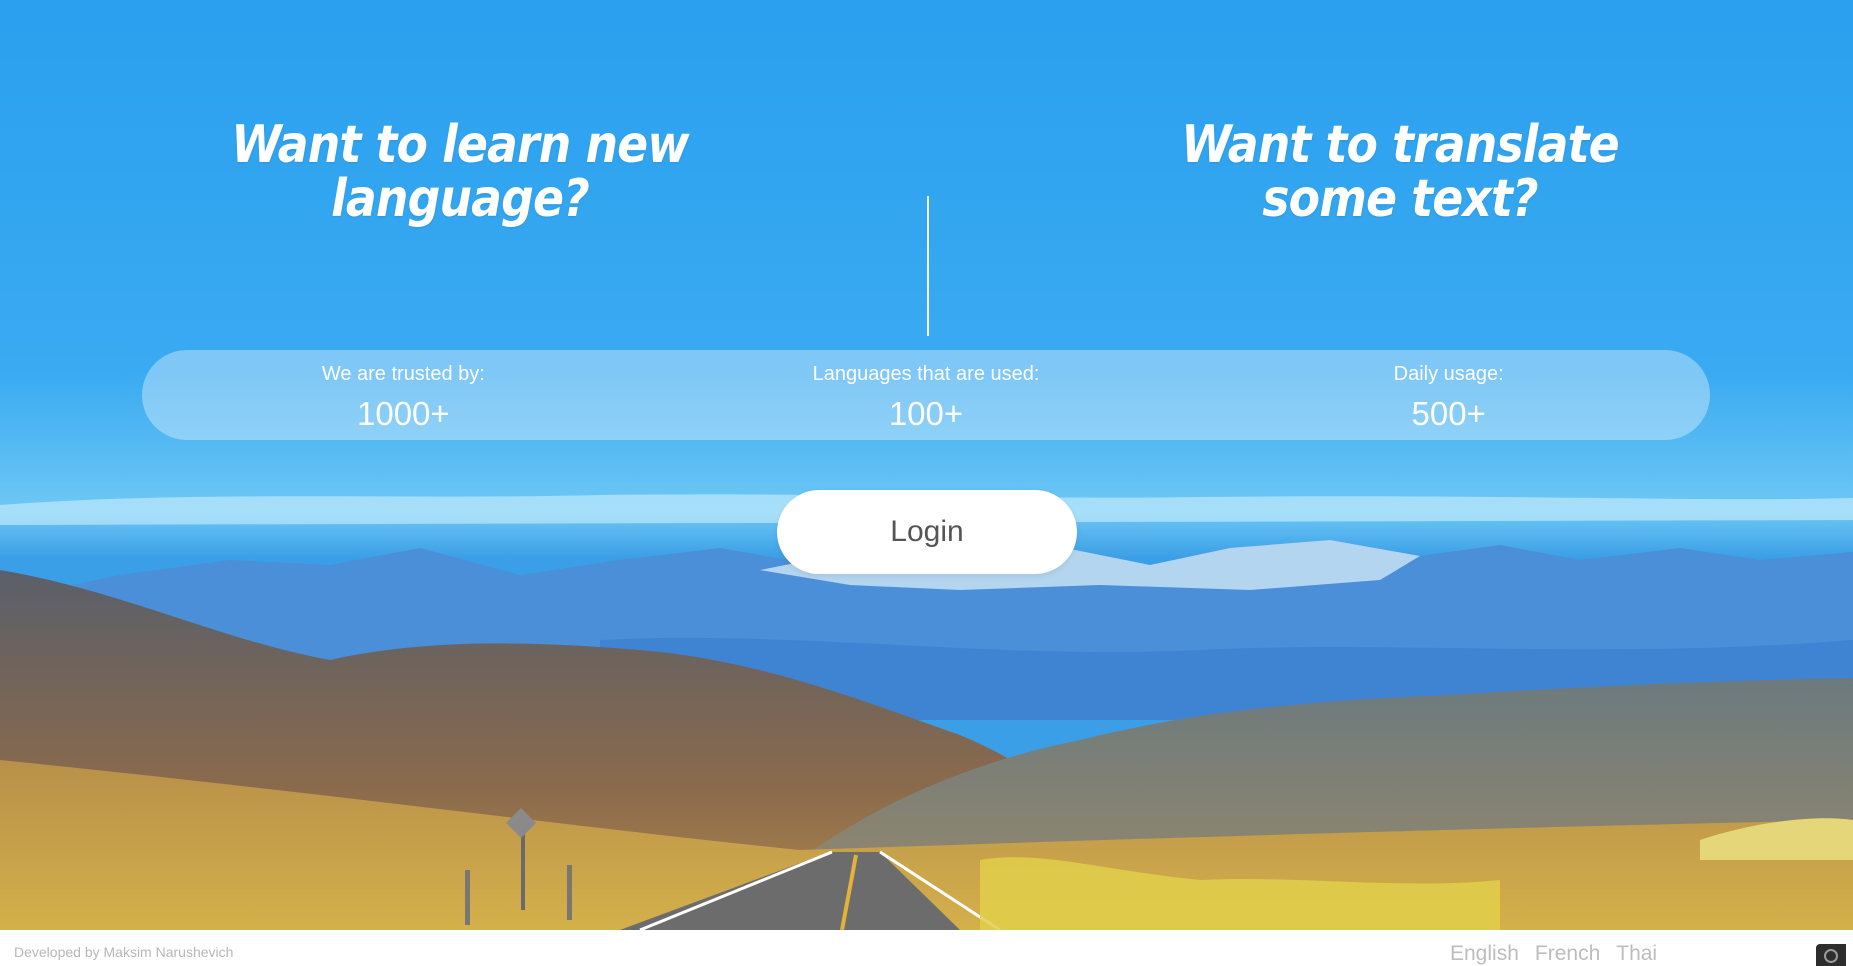  Describe the element at coordinates (926, 374) in the screenshot. I see `stat-label: Languages that are used:` at that location.